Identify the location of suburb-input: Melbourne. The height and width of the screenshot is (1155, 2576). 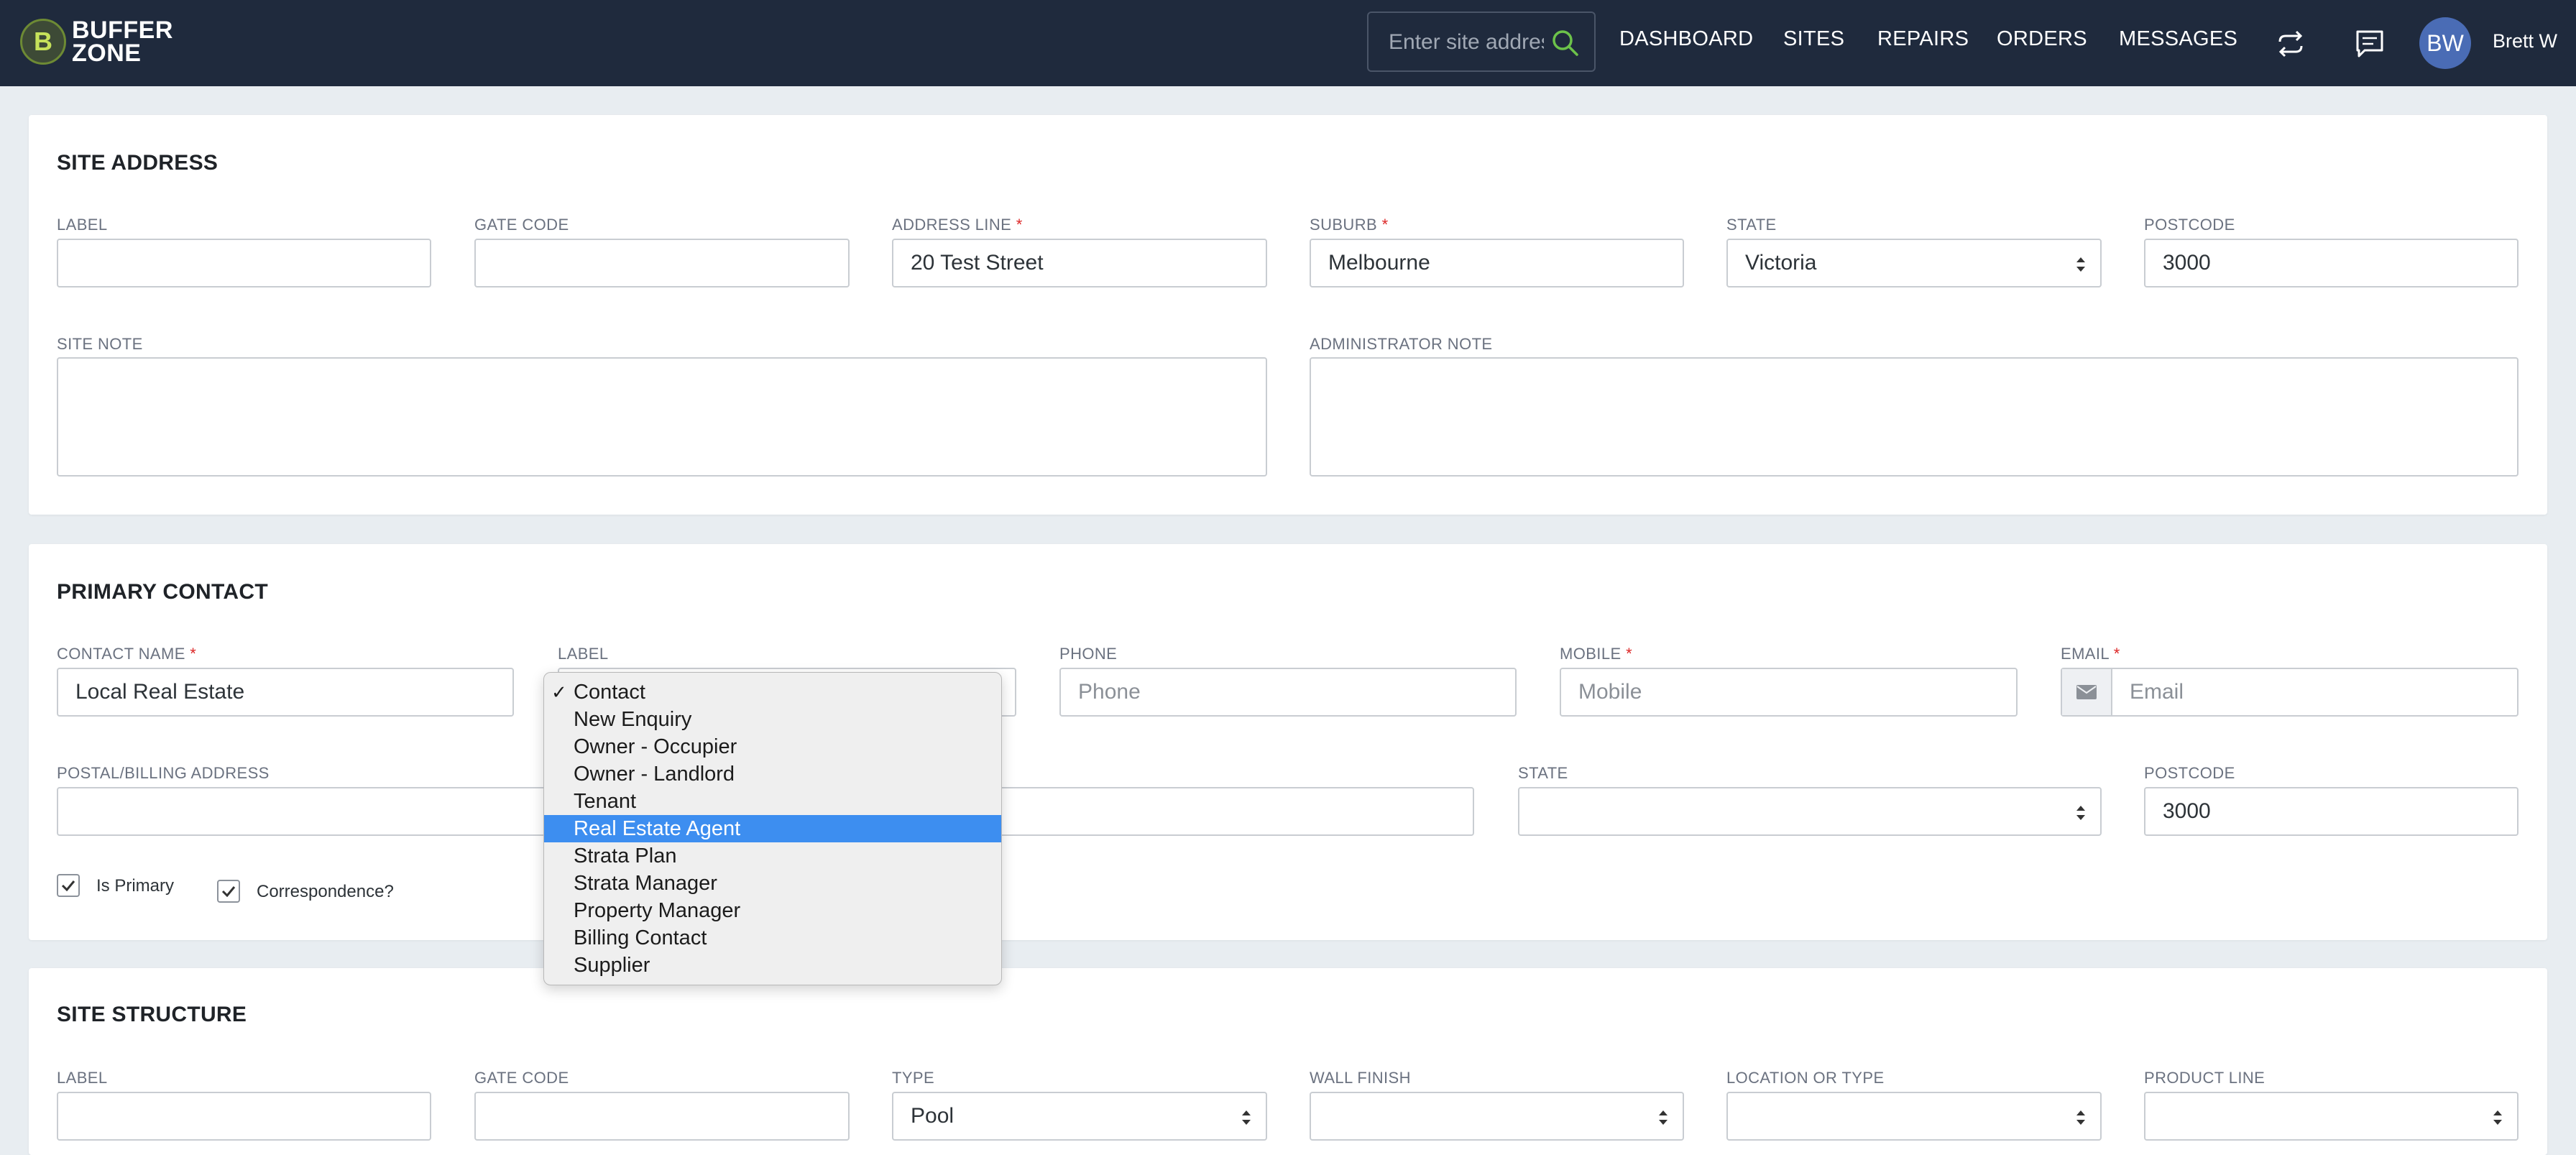
(1497, 263).